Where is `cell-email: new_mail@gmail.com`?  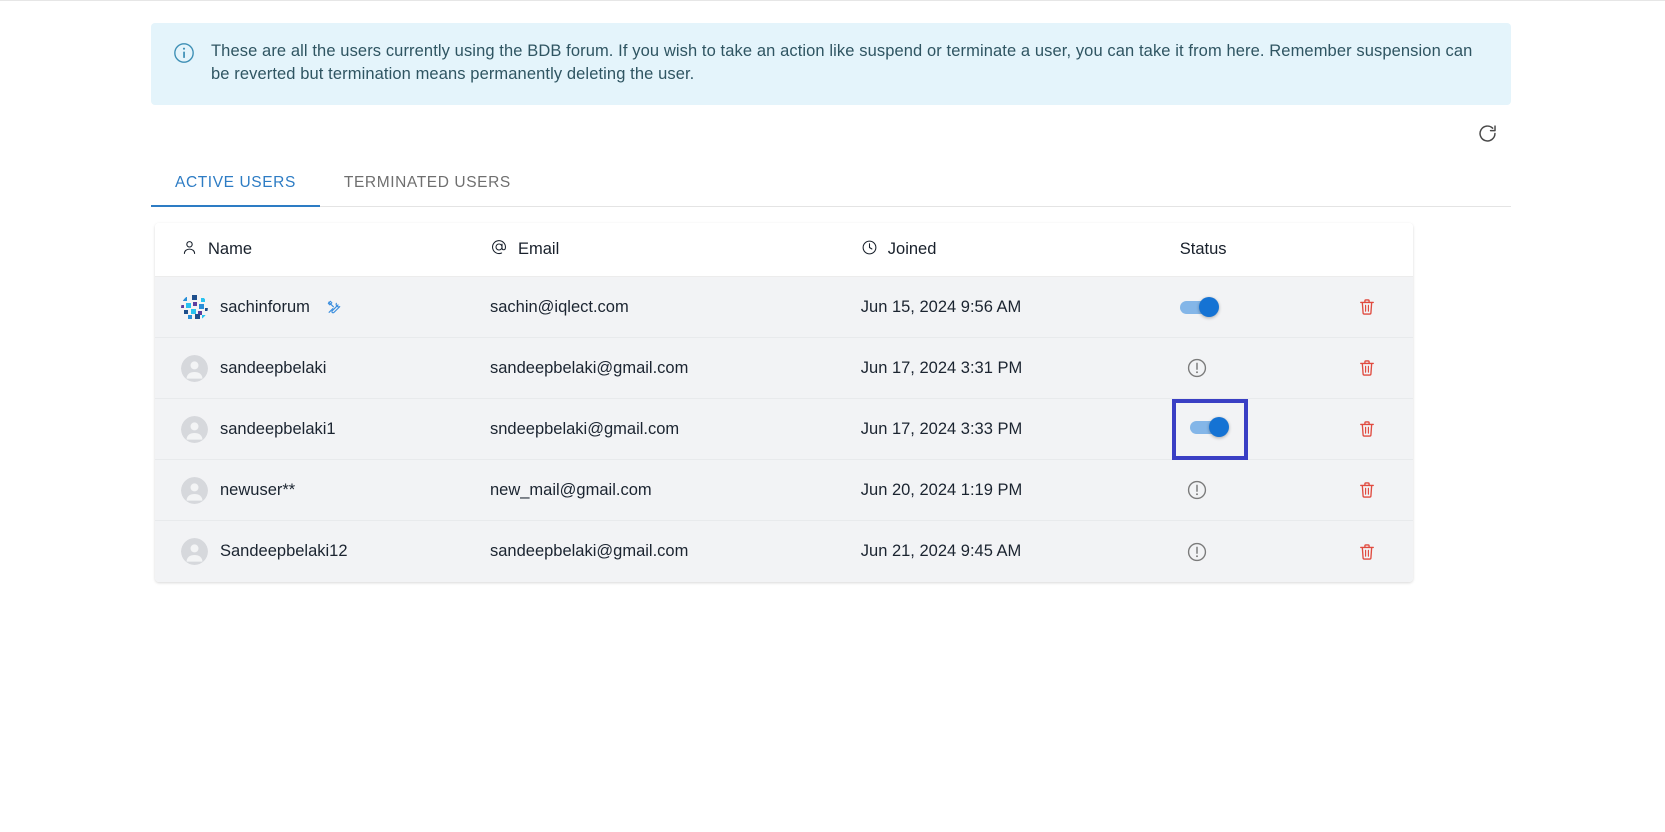
cell-email: new_mail@gmail.com is located at coordinates (570, 489).